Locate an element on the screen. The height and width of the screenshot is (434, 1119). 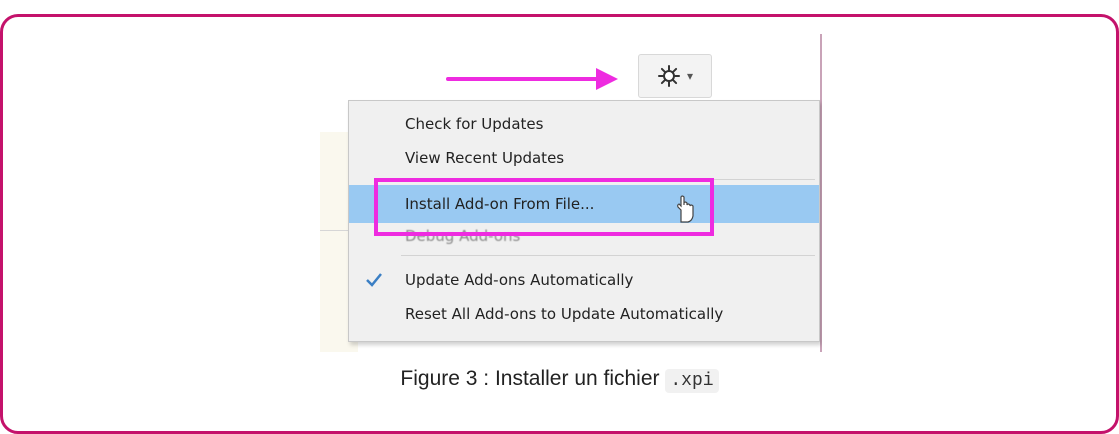
gear-icon is located at coordinates (669, 76).